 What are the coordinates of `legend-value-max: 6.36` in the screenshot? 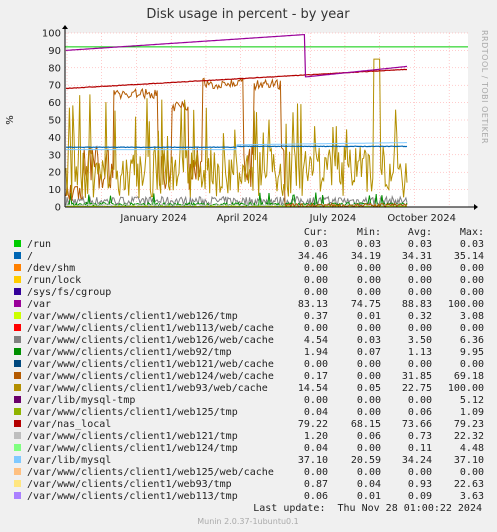 It's located at (472, 340).